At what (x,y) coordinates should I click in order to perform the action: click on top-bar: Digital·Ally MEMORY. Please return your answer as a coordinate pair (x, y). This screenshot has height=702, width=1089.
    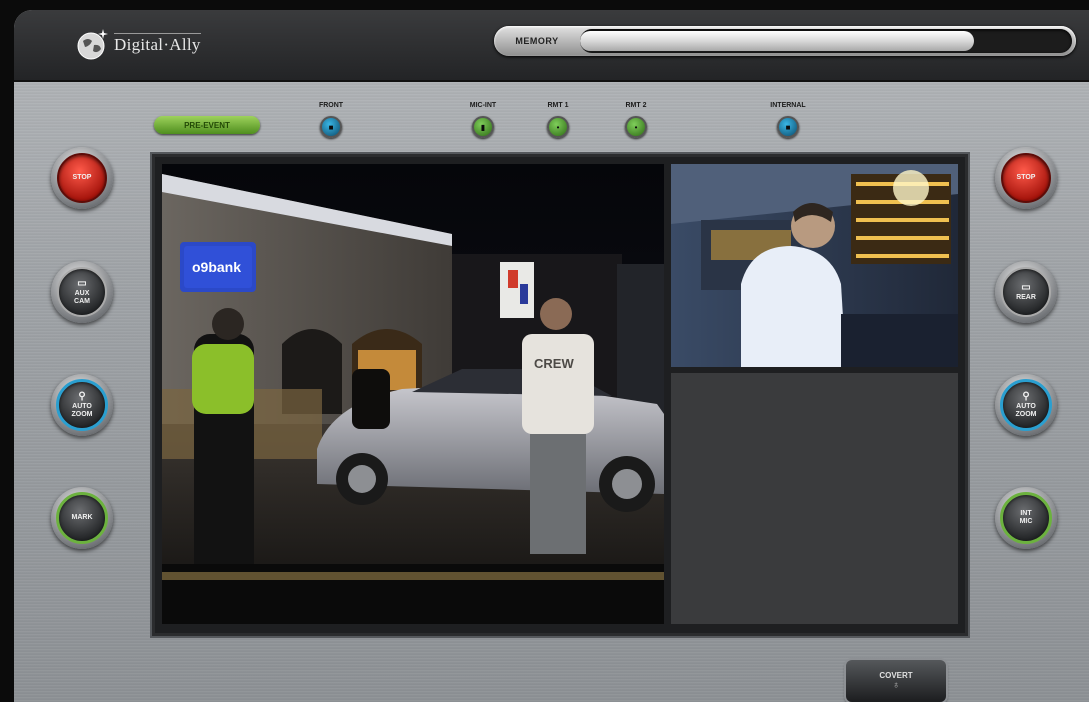
    Looking at the image, I should click on (551, 46).